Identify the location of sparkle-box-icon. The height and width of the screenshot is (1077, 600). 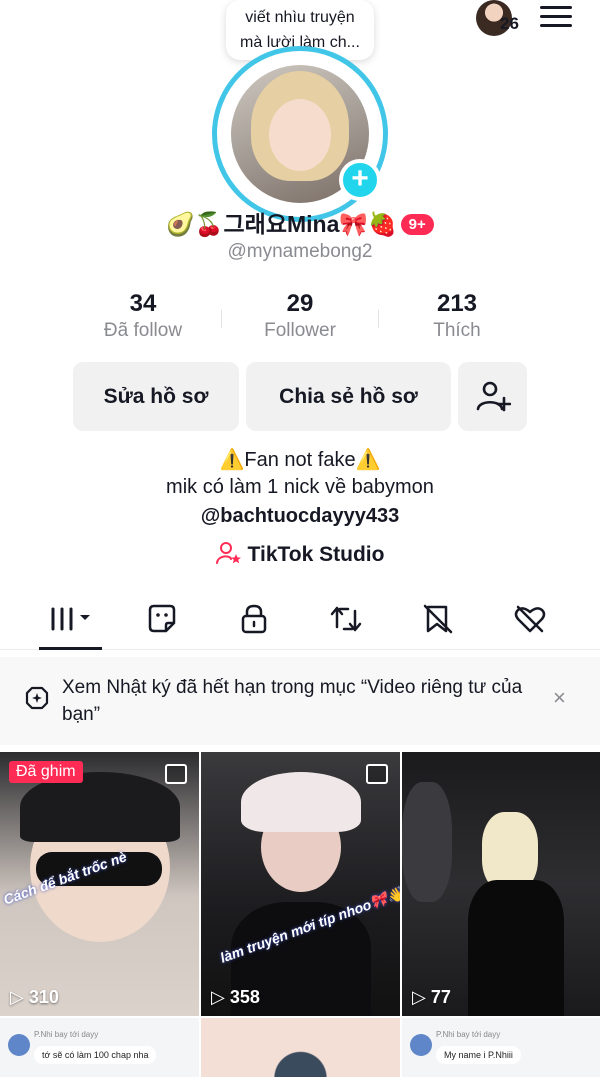
(37, 698).